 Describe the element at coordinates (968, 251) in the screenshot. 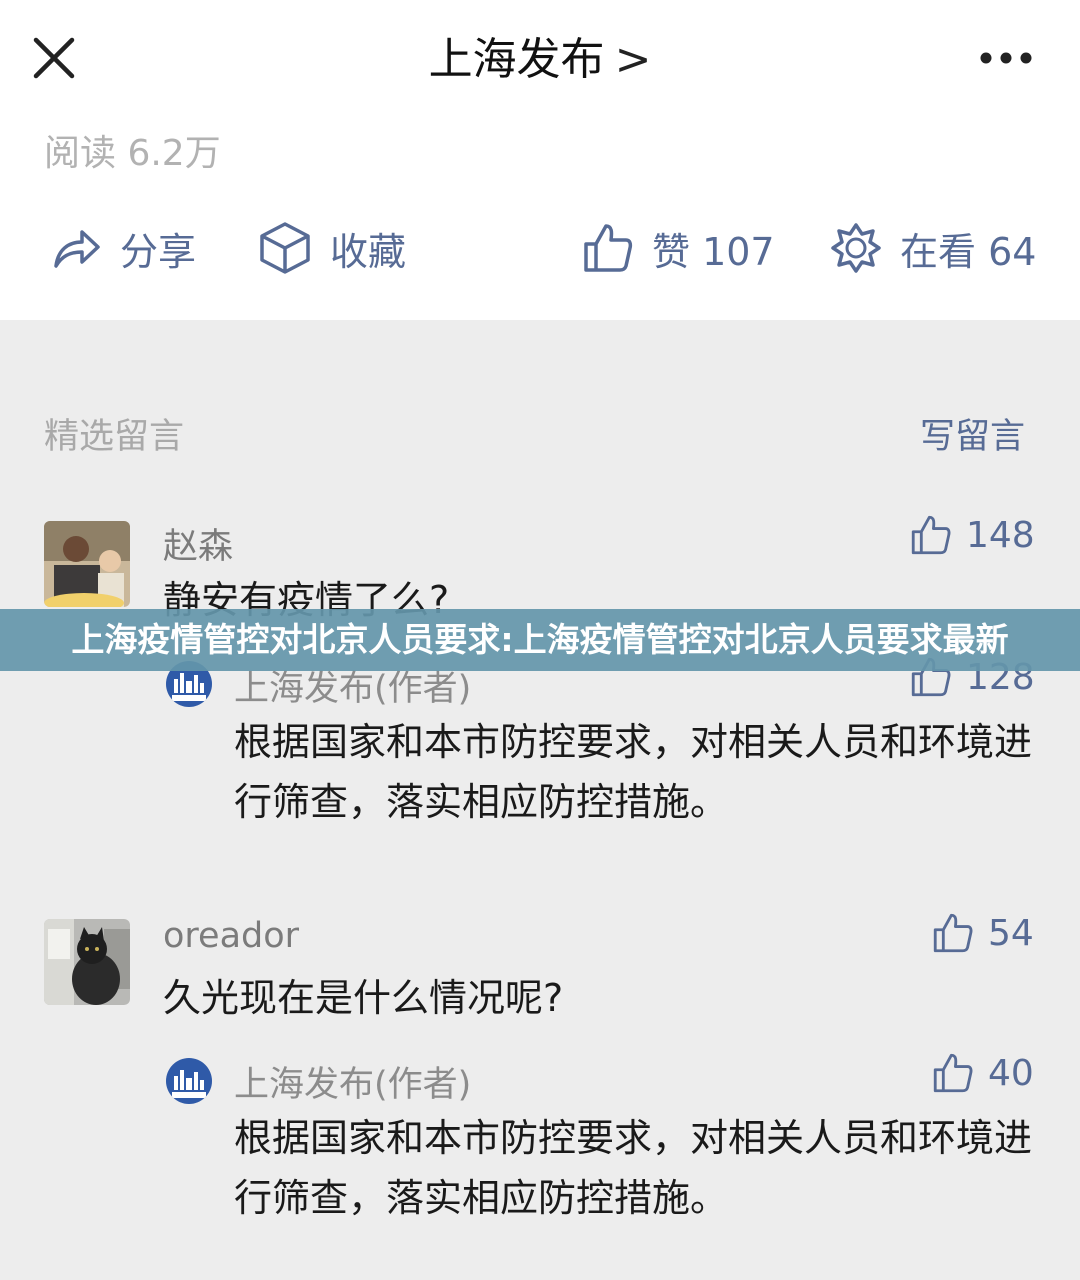

I see `watching-label: 在看 64` at that location.